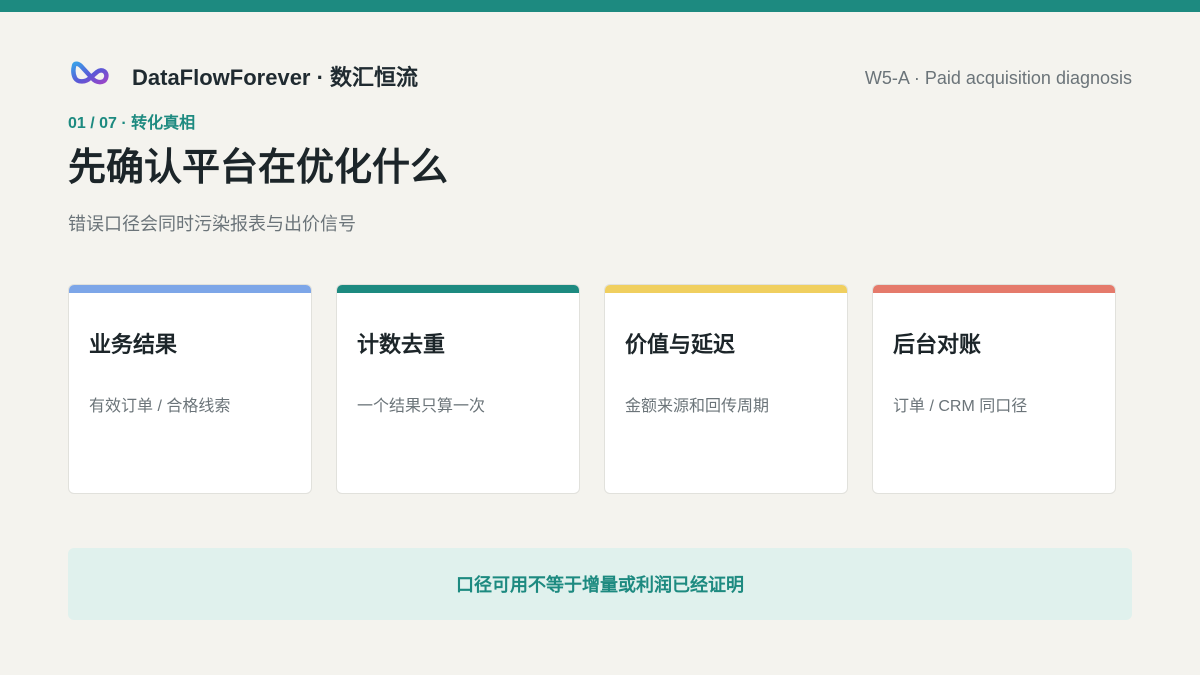 Image resolution: width=1200 pixels, height=675 pixels. Describe the element at coordinates (458, 389) in the screenshot. I see `card-dedup-counting: 计数去重 一个结果只算一次` at that location.